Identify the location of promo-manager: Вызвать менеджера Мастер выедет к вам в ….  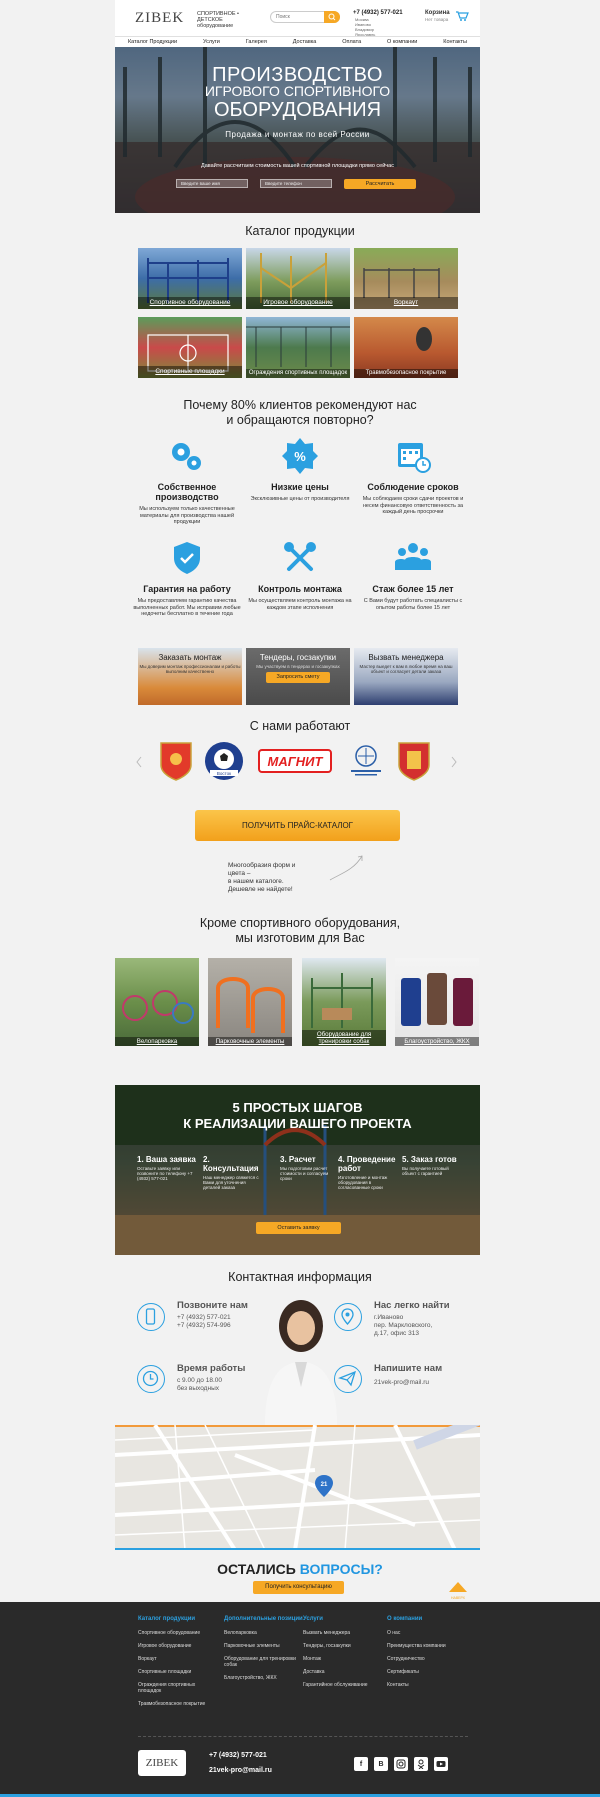
(406, 676).